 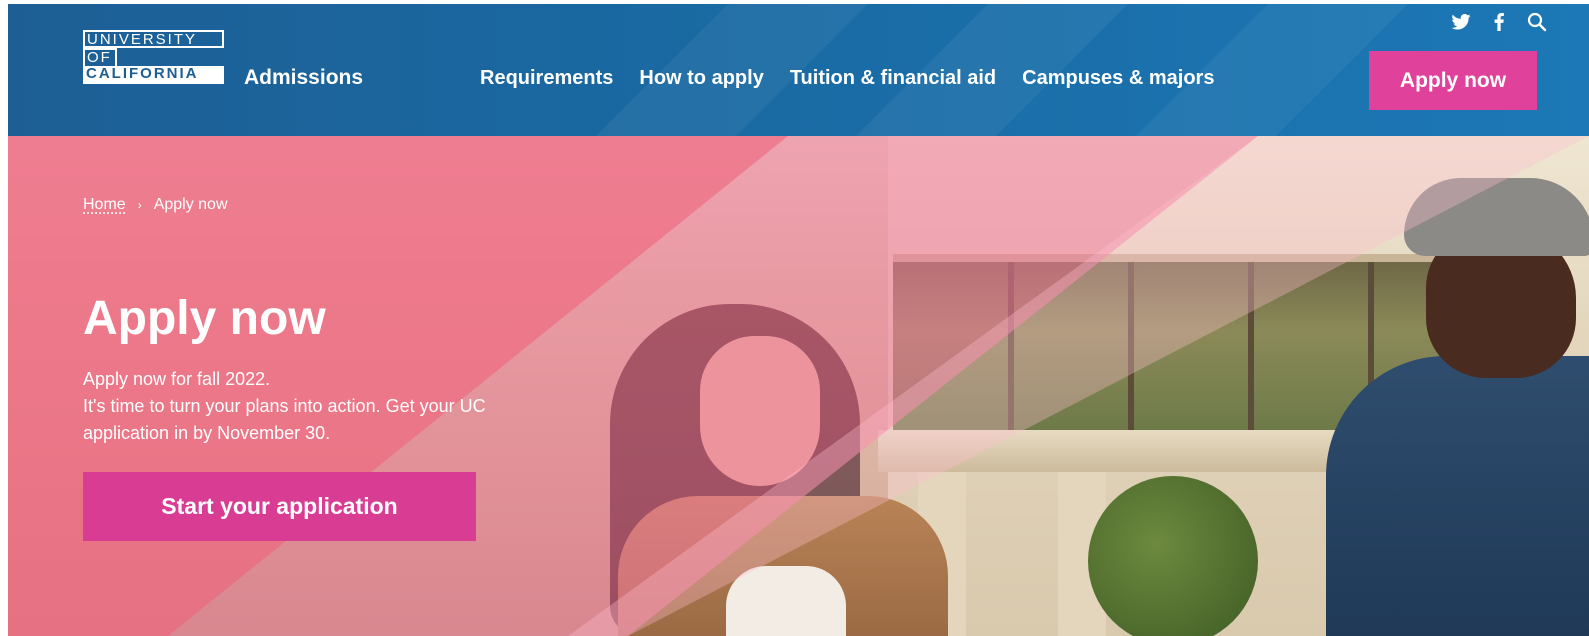 What do you see at coordinates (104, 205) in the screenshot?
I see `breadcrumb-home-link: Home` at bounding box center [104, 205].